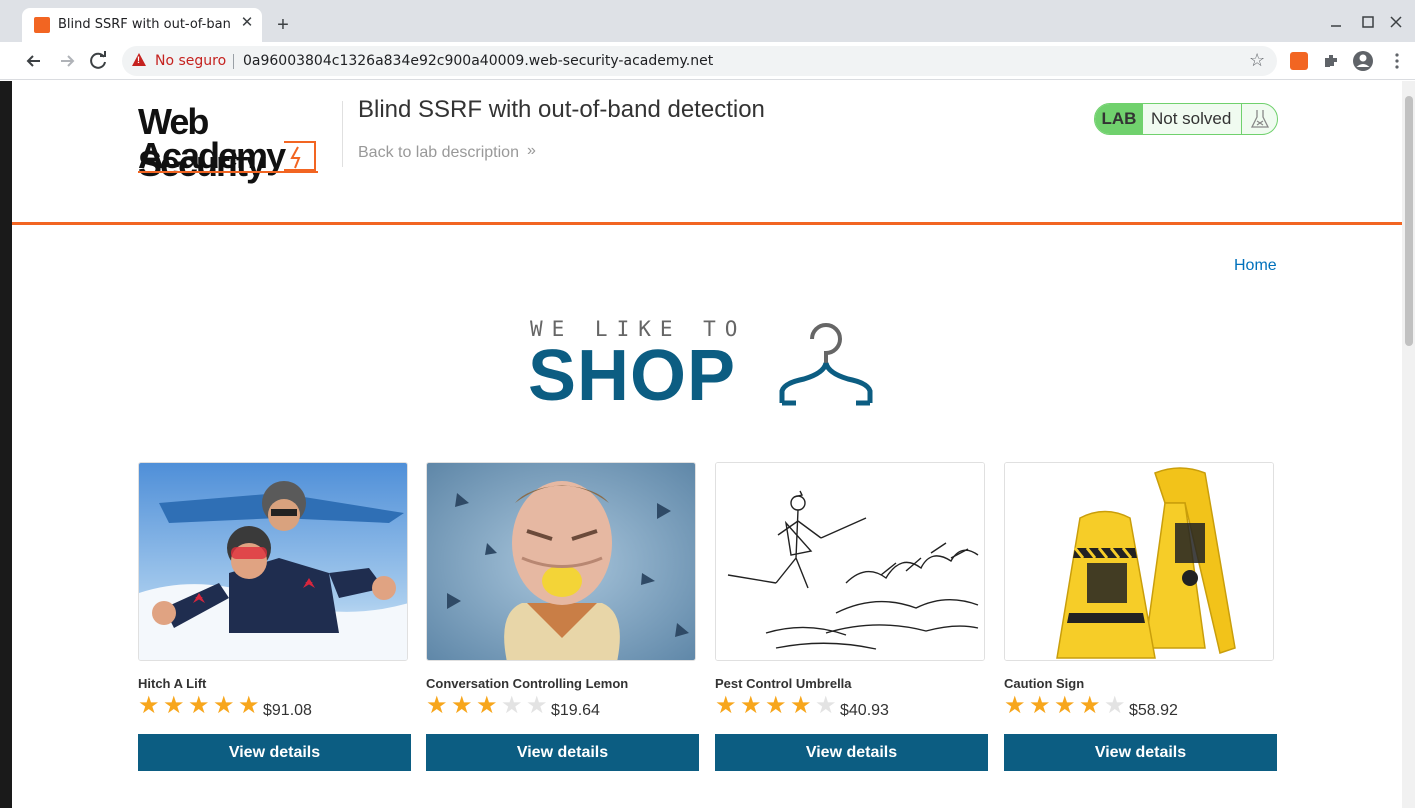 This screenshot has height=808, width=1415. What do you see at coordinates (1255, 266) in the screenshot?
I see `home-link: Home` at bounding box center [1255, 266].